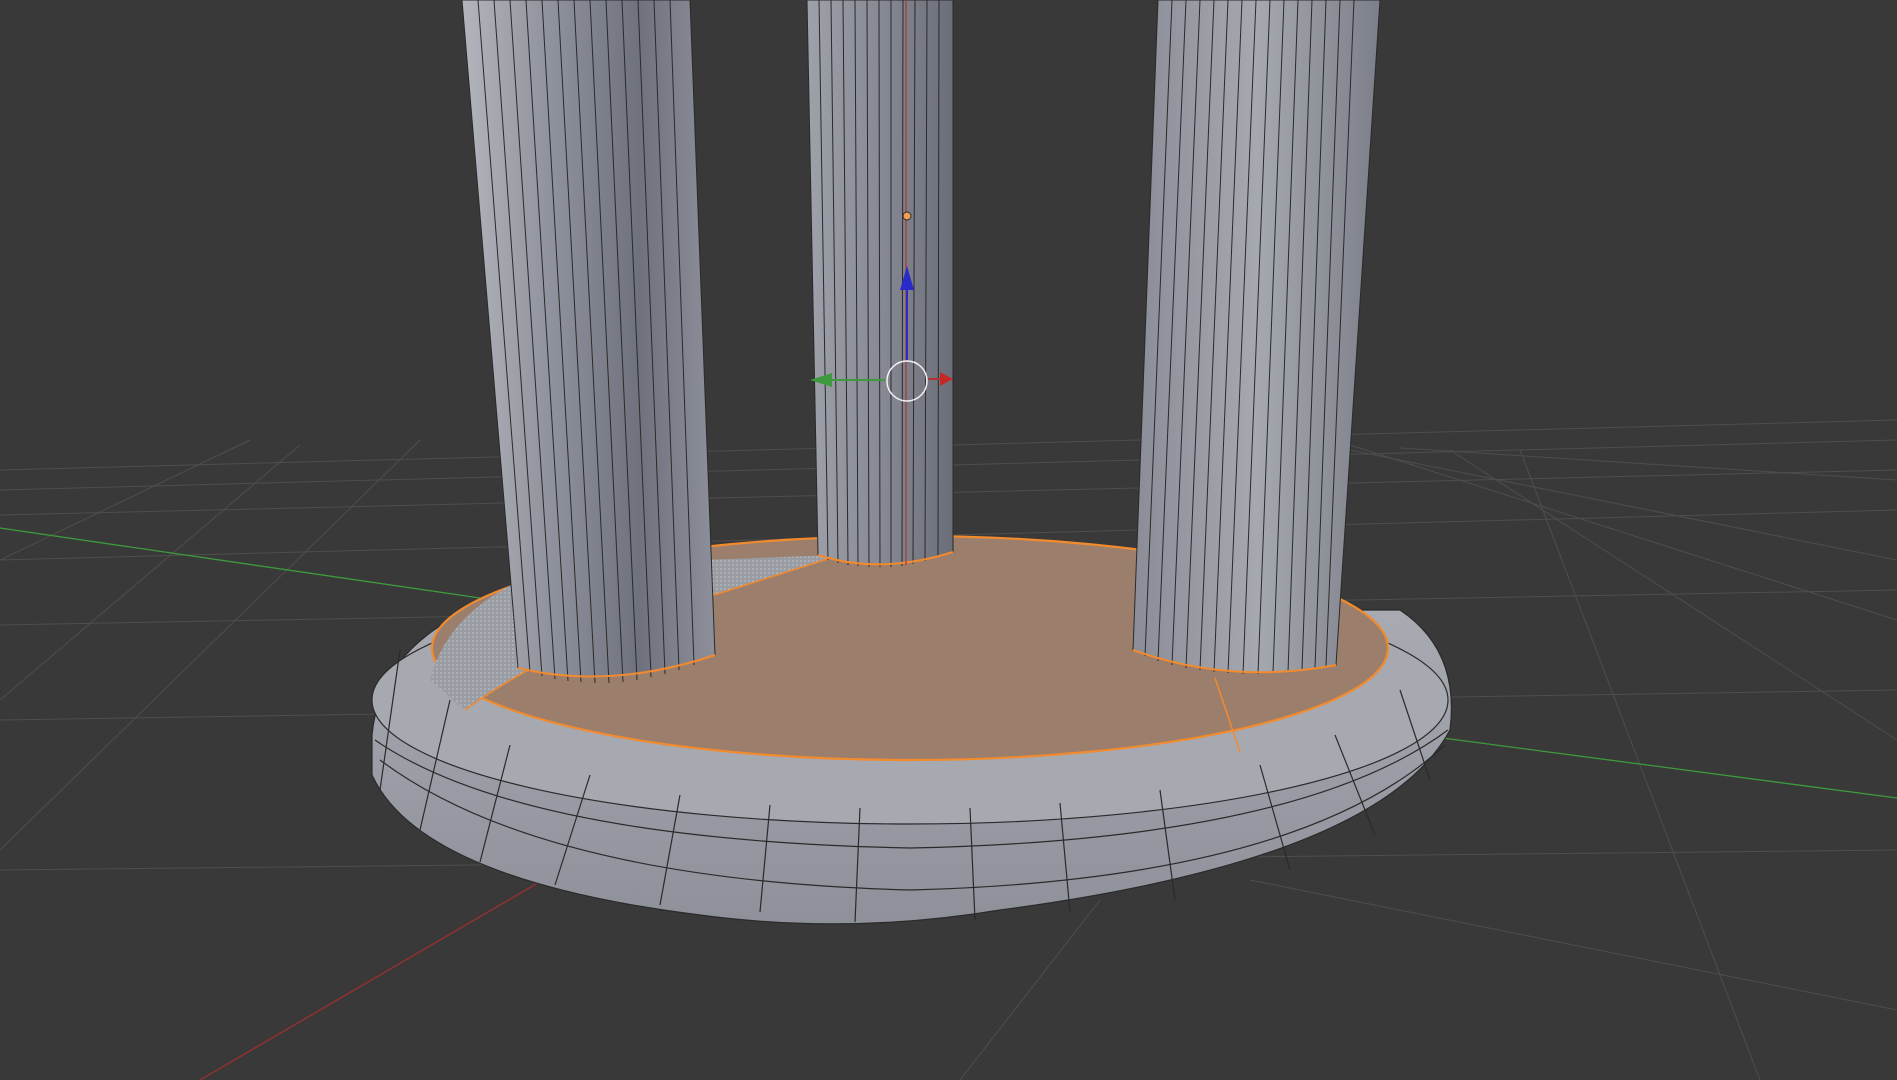 The height and width of the screenshot is (1080, 1897). I want to click on y-axis-line, so click(240, 563).